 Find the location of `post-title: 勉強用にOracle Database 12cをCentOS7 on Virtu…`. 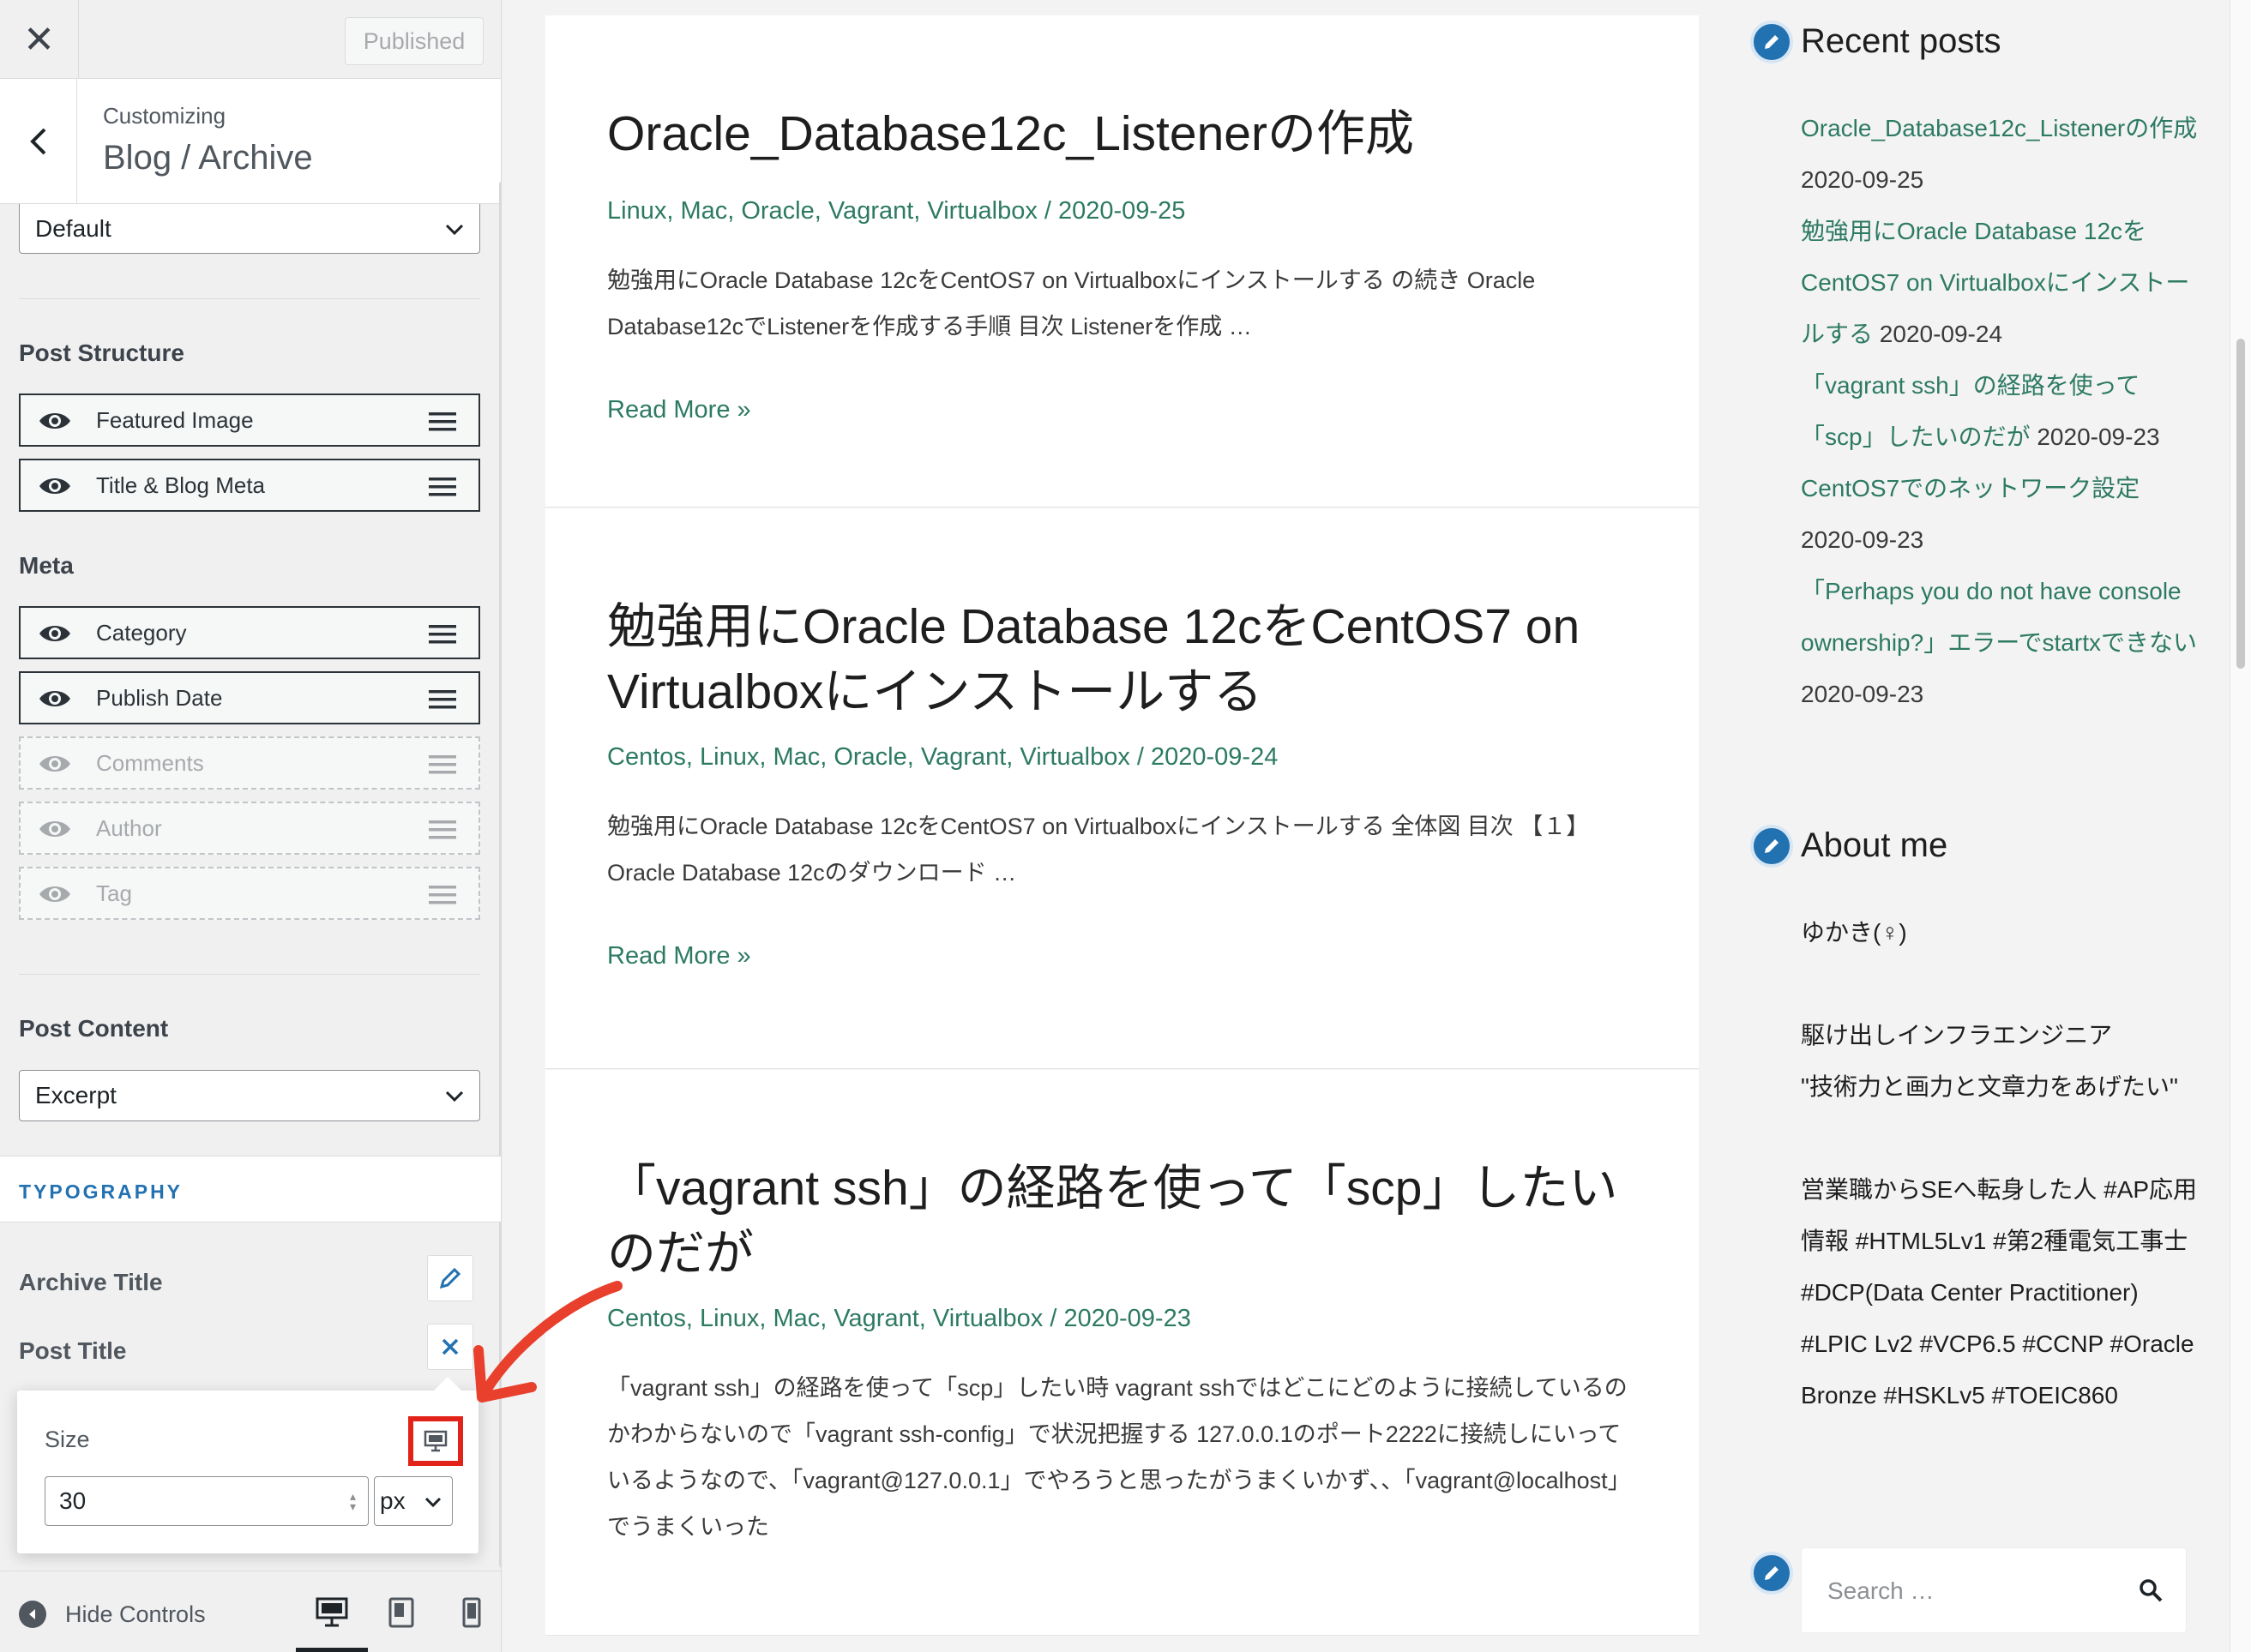

post-title: 勉強用にOracle Database 12cをCentOS7 on Virtu… is located at coordinates (1130, 659).